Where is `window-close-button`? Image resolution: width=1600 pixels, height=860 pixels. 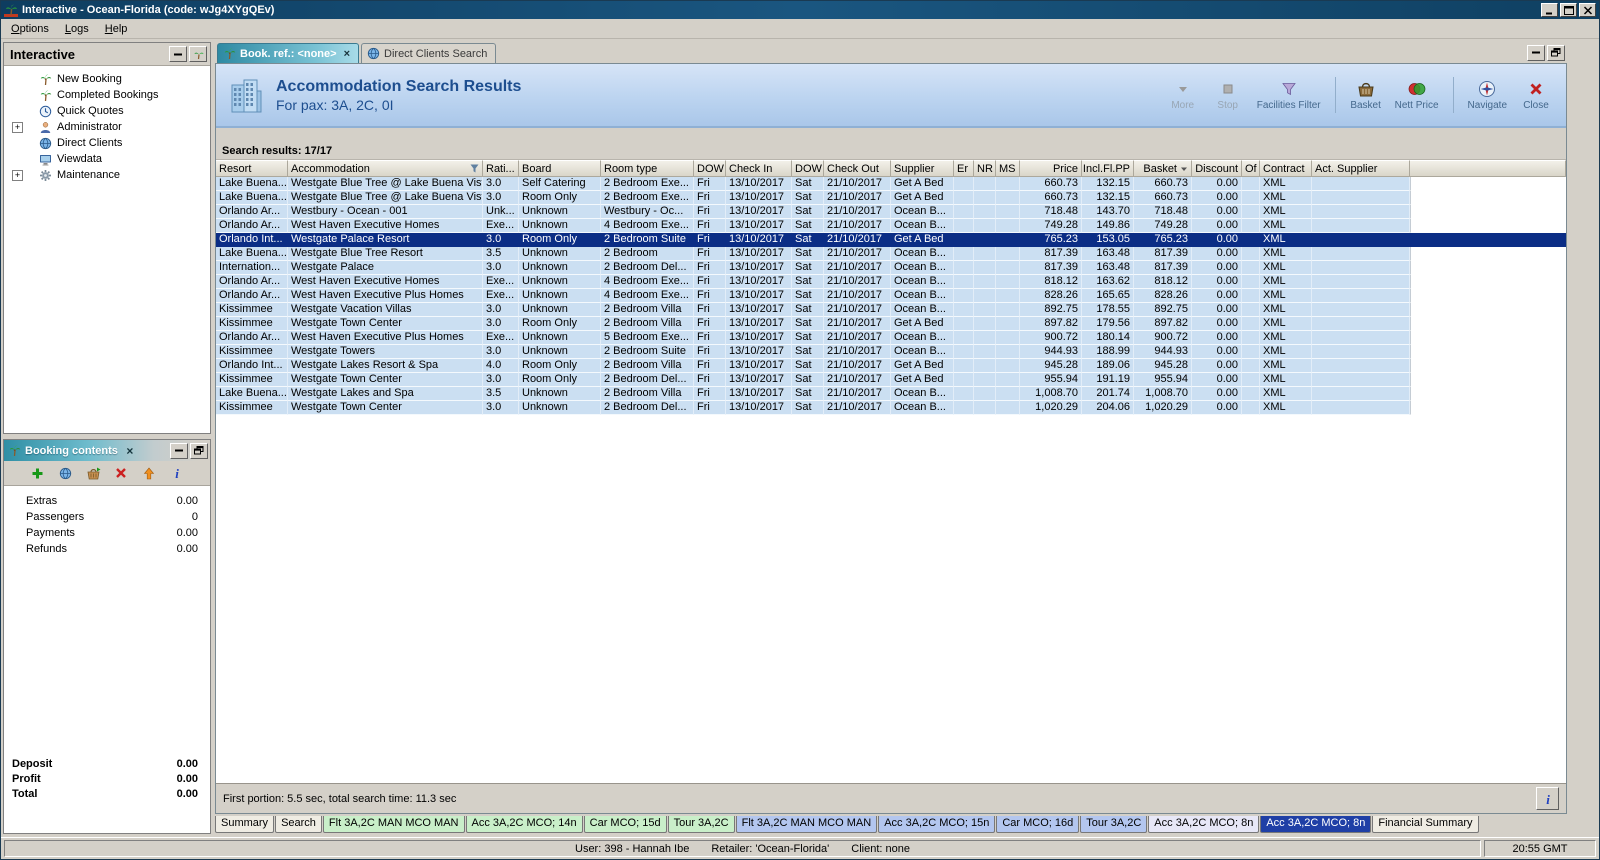
window-close-button is located at coordinates (1587, 10).